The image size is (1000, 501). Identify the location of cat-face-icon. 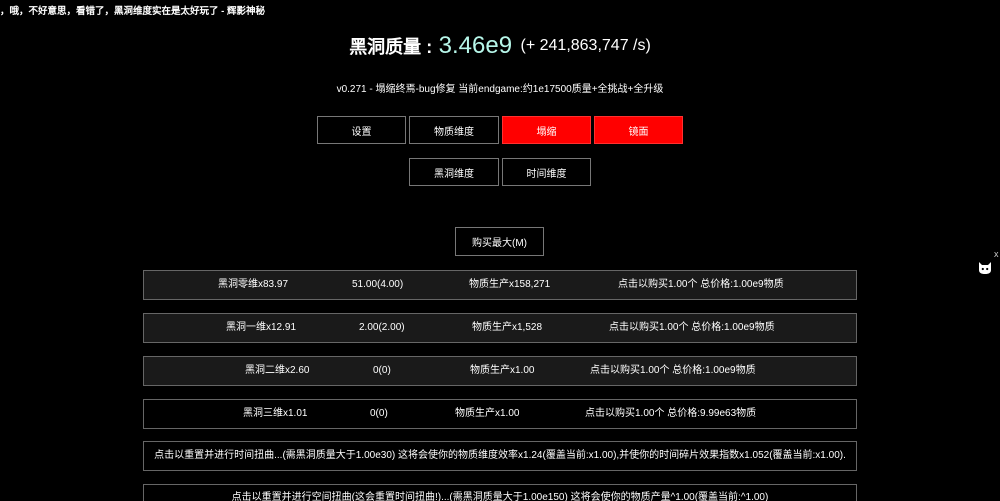
(985, 268).